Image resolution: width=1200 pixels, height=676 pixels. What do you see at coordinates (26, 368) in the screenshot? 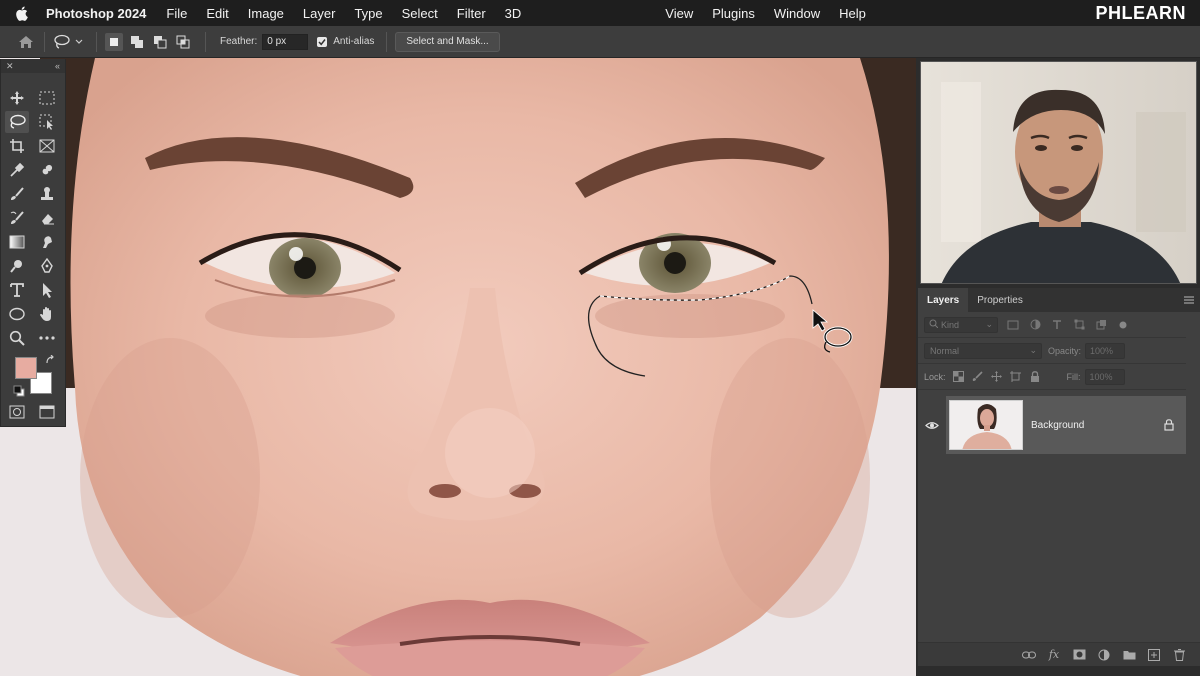
I see `foreground-color-swatch` at bounding box center [26, 368].